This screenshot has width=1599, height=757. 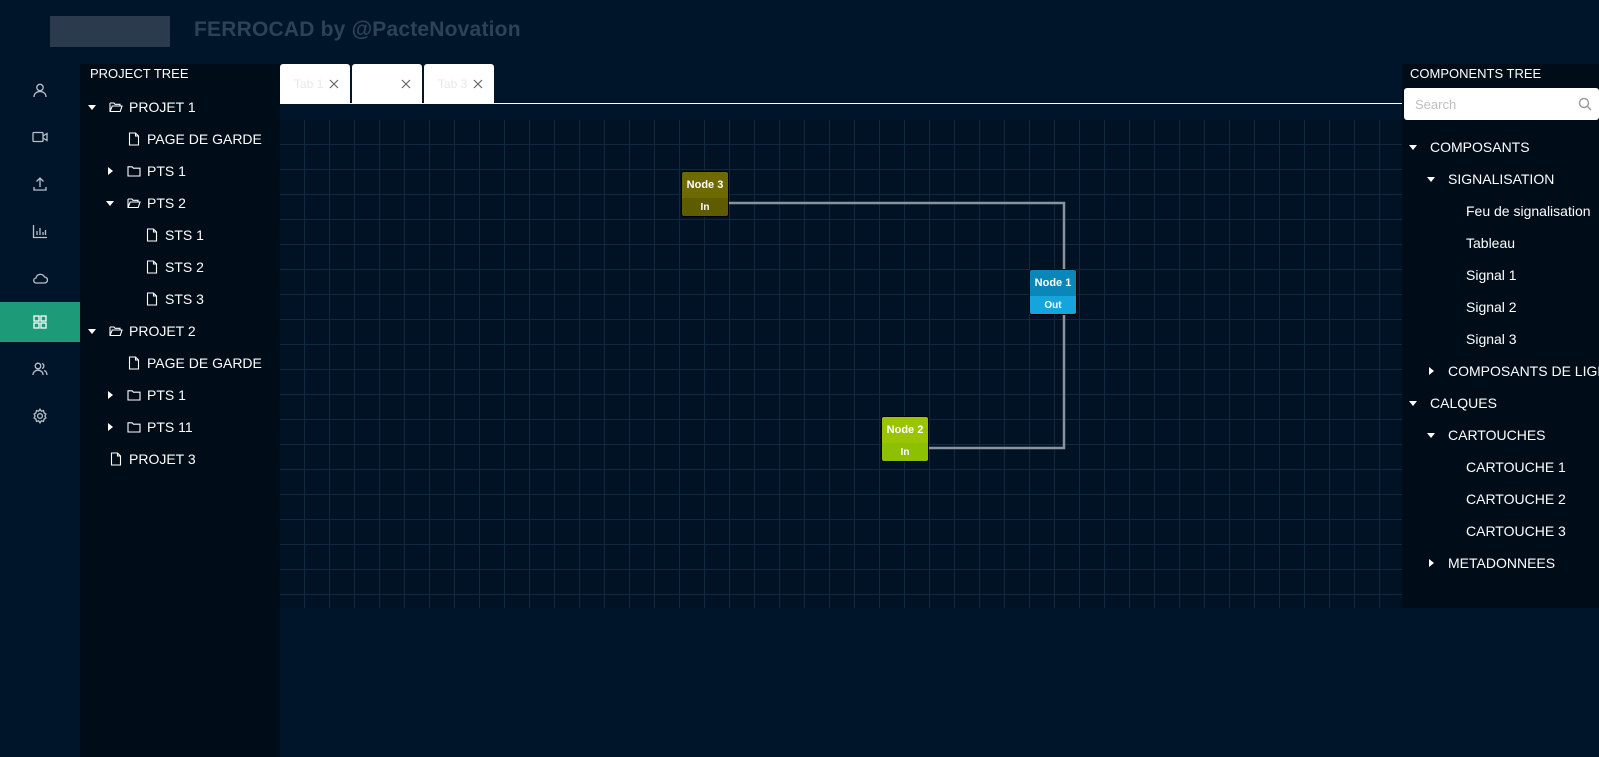 I want to click on project-tree-item: STS 1, so click(x=163, y=235).